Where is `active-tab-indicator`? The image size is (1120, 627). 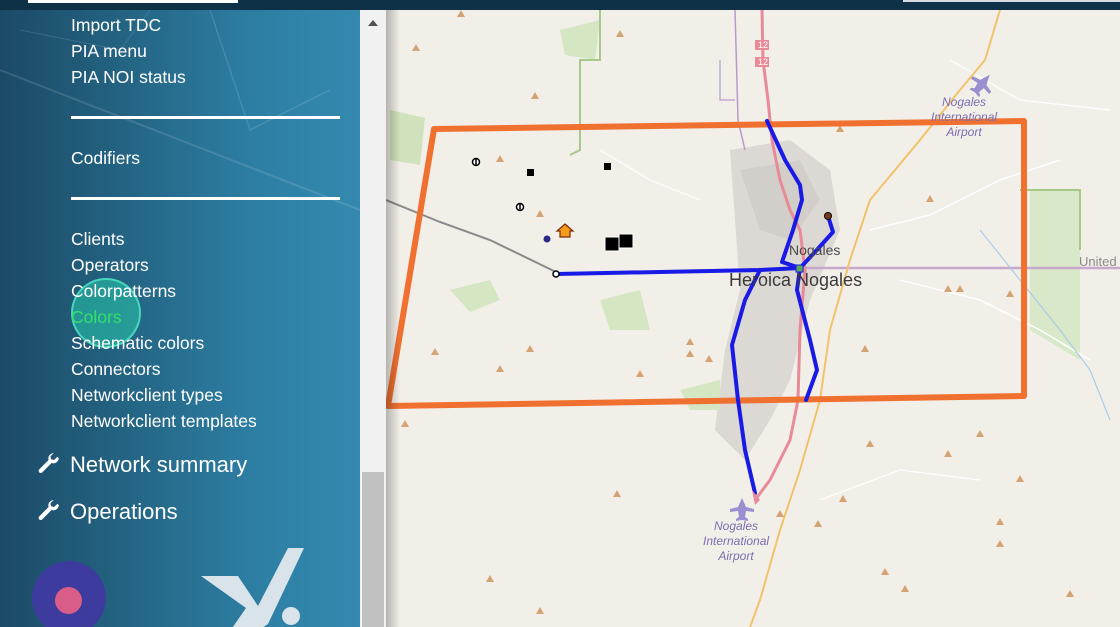 active-tab-indicator is located at coordinates (133, 1).